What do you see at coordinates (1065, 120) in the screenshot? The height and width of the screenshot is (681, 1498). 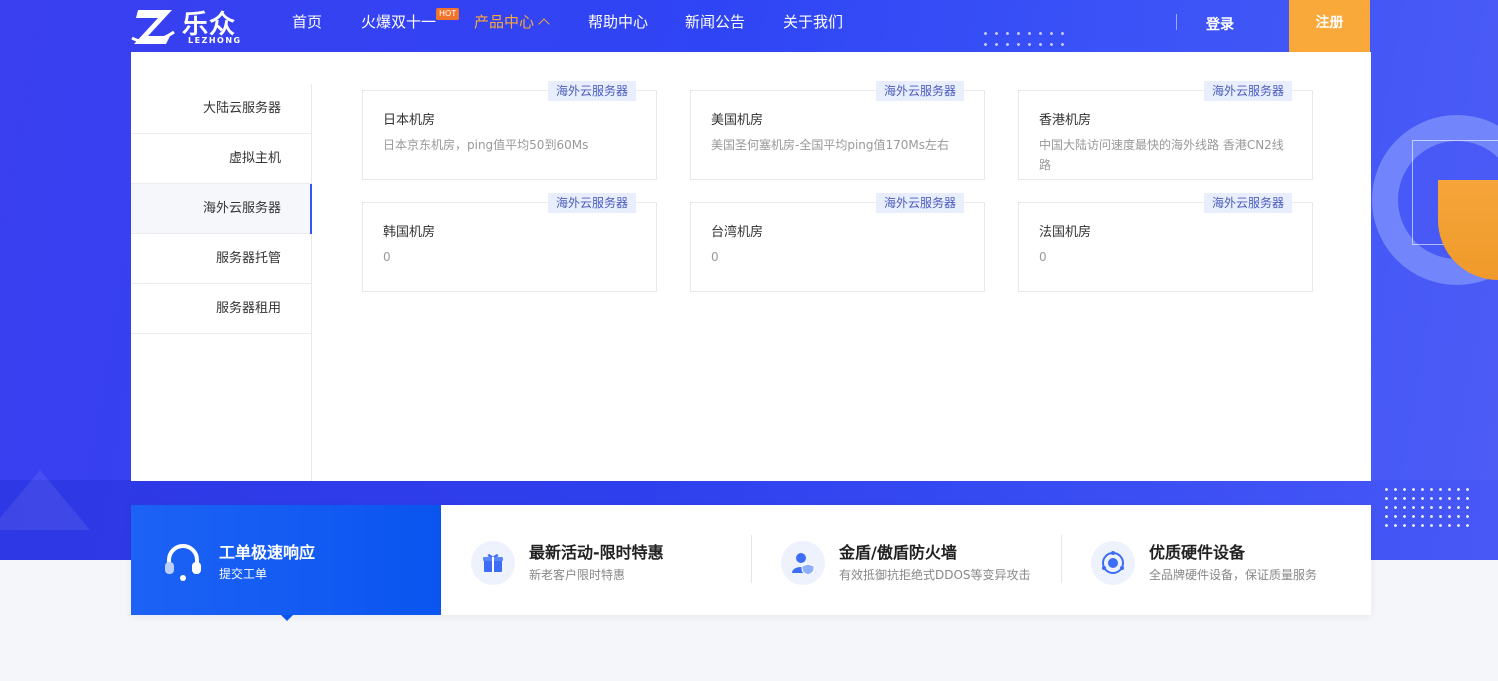 I see `product-title: 香港机房` at bounding box center [1065, 120].